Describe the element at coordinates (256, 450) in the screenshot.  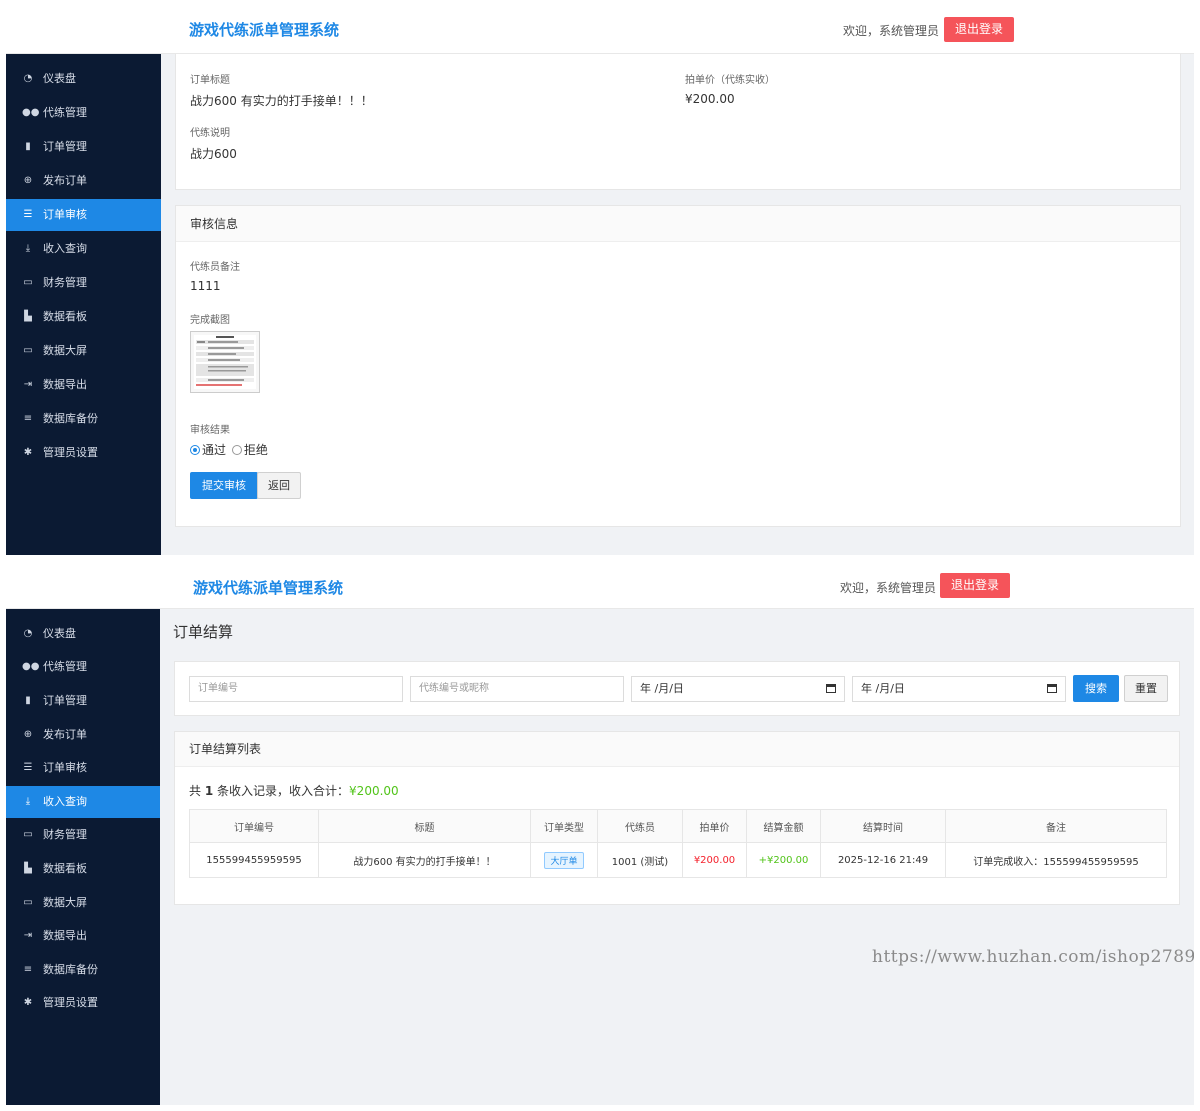
I see `reject-radio-label: 拒绝` at that location.